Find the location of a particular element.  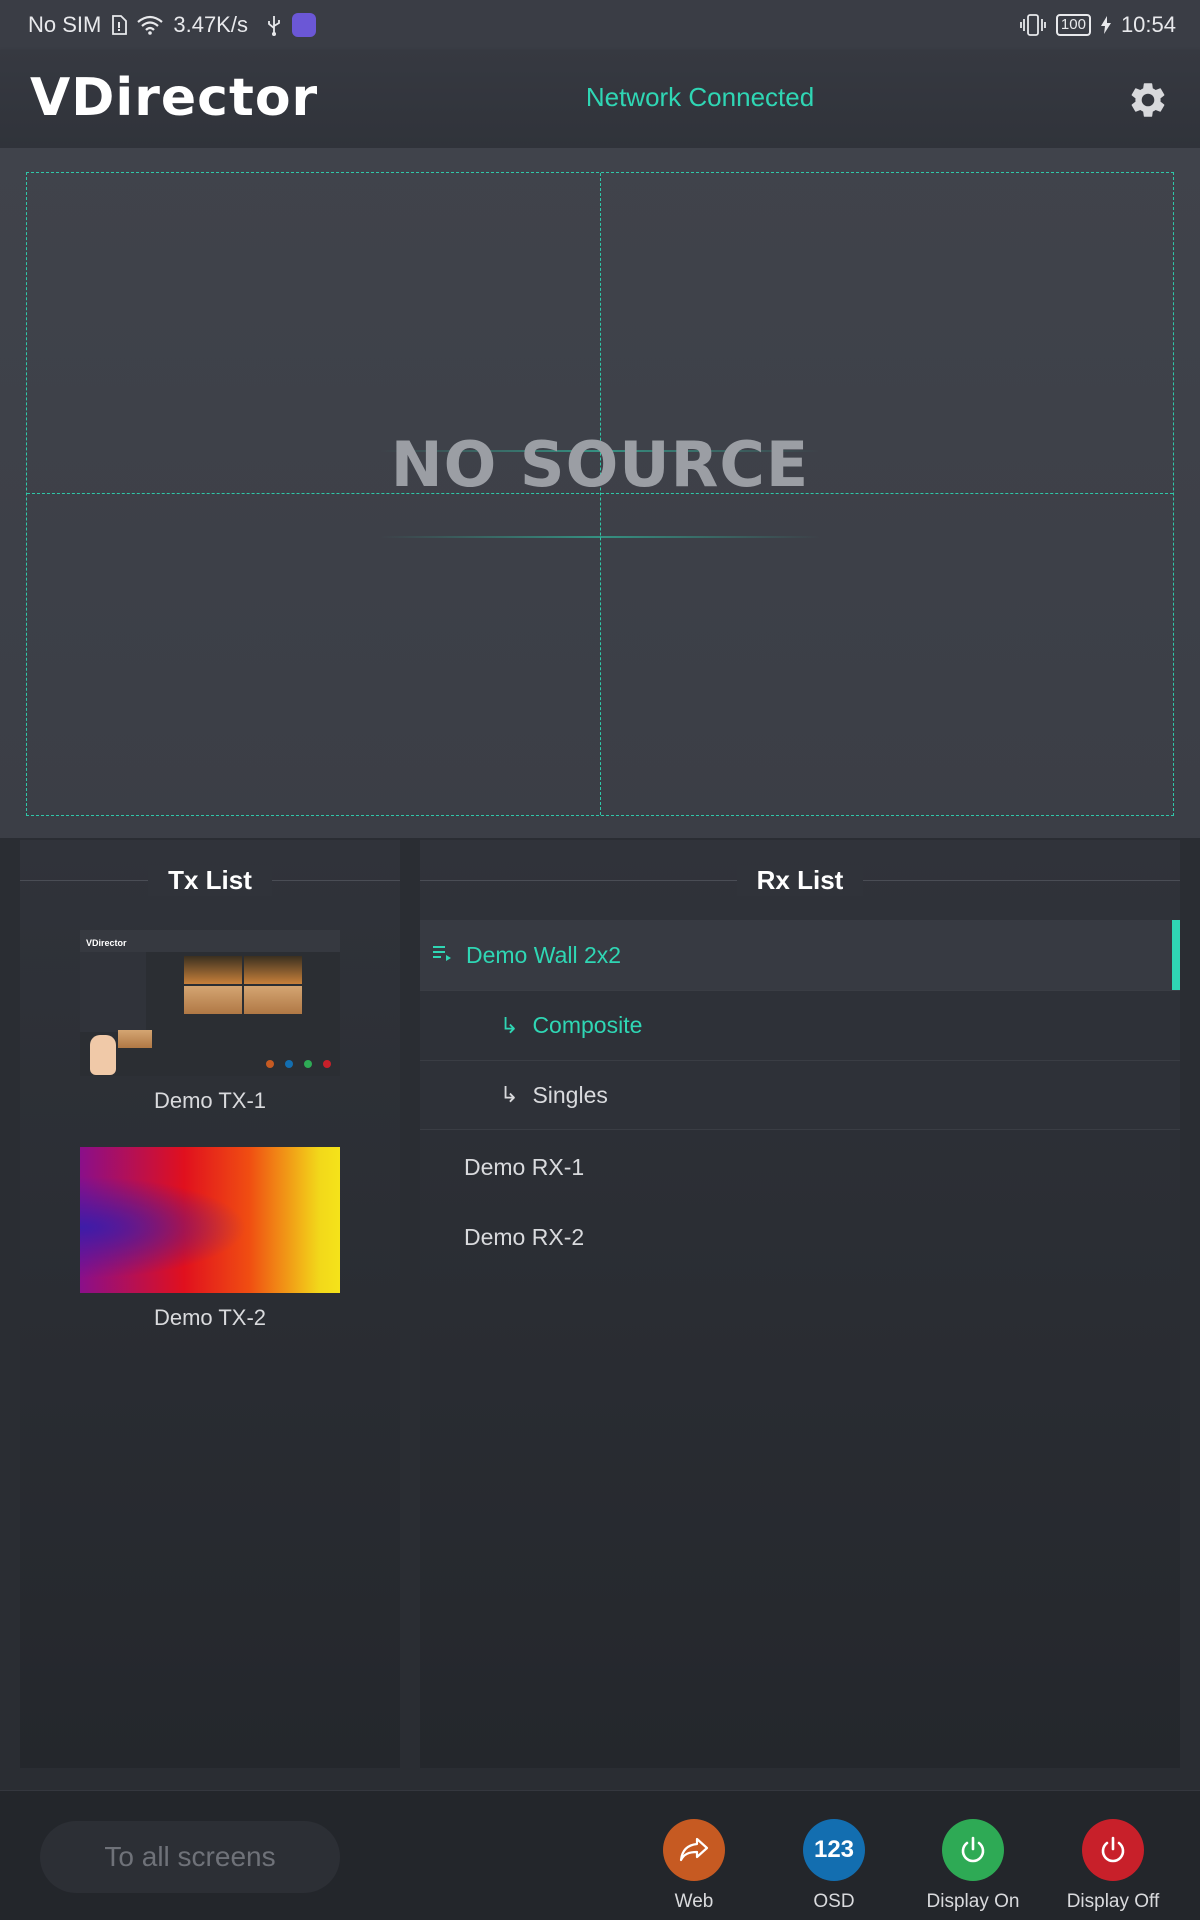

display-on-label: Display On is located at coordinates (973, 1901).